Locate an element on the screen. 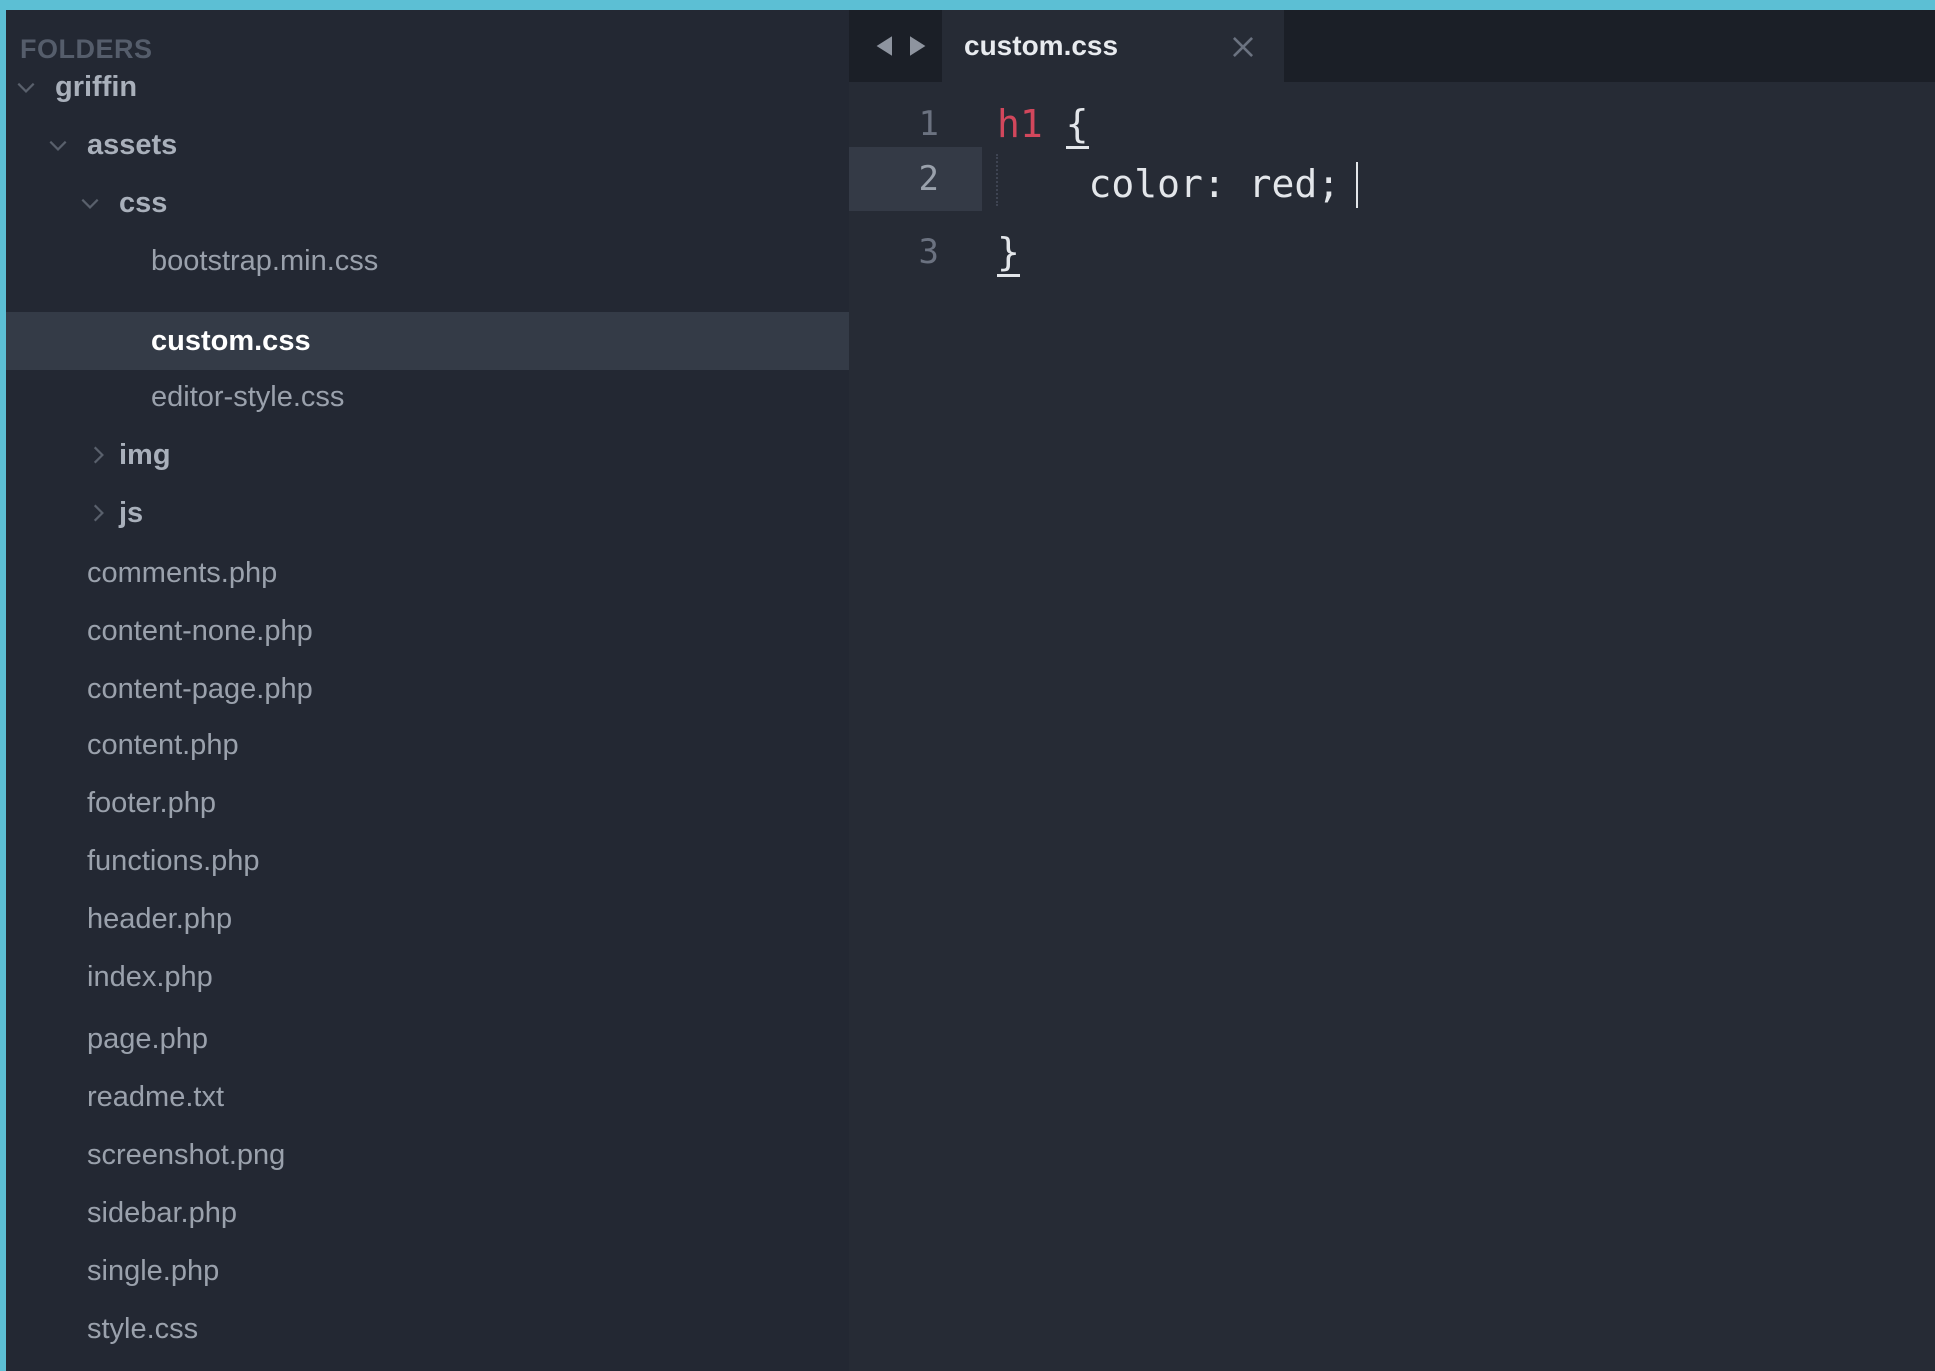 This screenshot has height=1371, width=1935. sidebar-file-bootstrap-min-css: bootstrap.min.css is located at coordinates (427, 261).